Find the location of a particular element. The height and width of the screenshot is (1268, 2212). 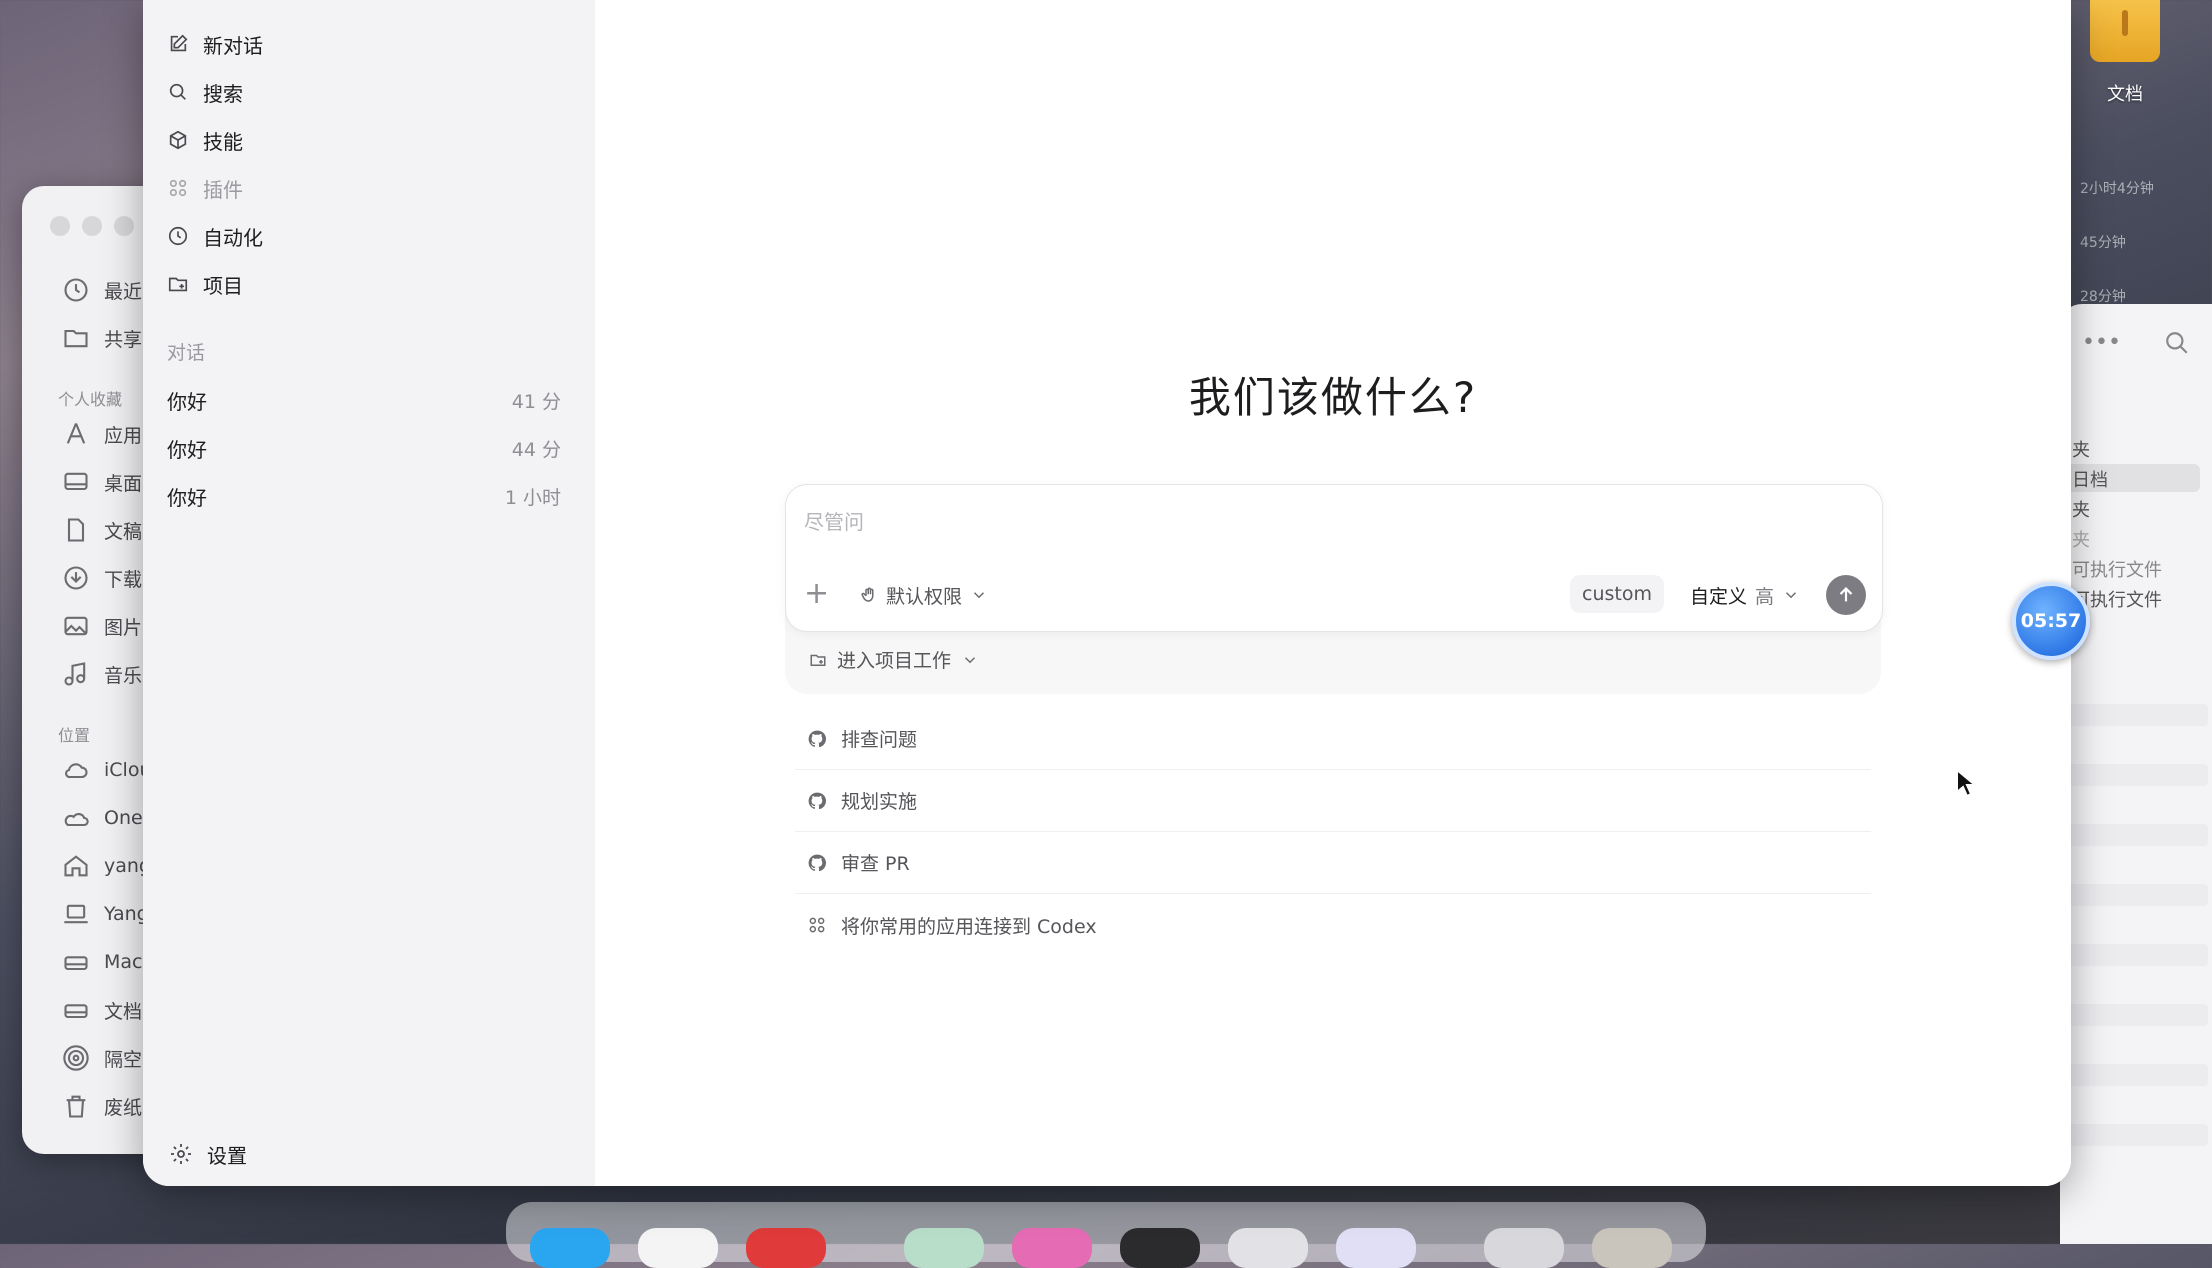

finder-item-computer: Yang is located at coordinates (104, 914).